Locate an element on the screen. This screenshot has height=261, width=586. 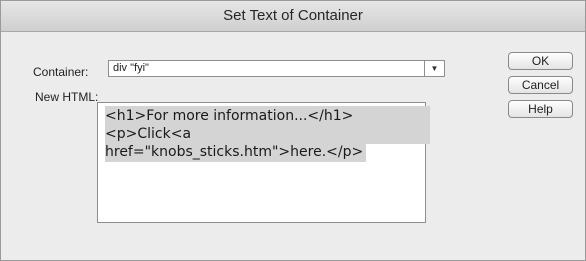
container-select: div "fyi" ▼ is located at coordinates (276, 68).